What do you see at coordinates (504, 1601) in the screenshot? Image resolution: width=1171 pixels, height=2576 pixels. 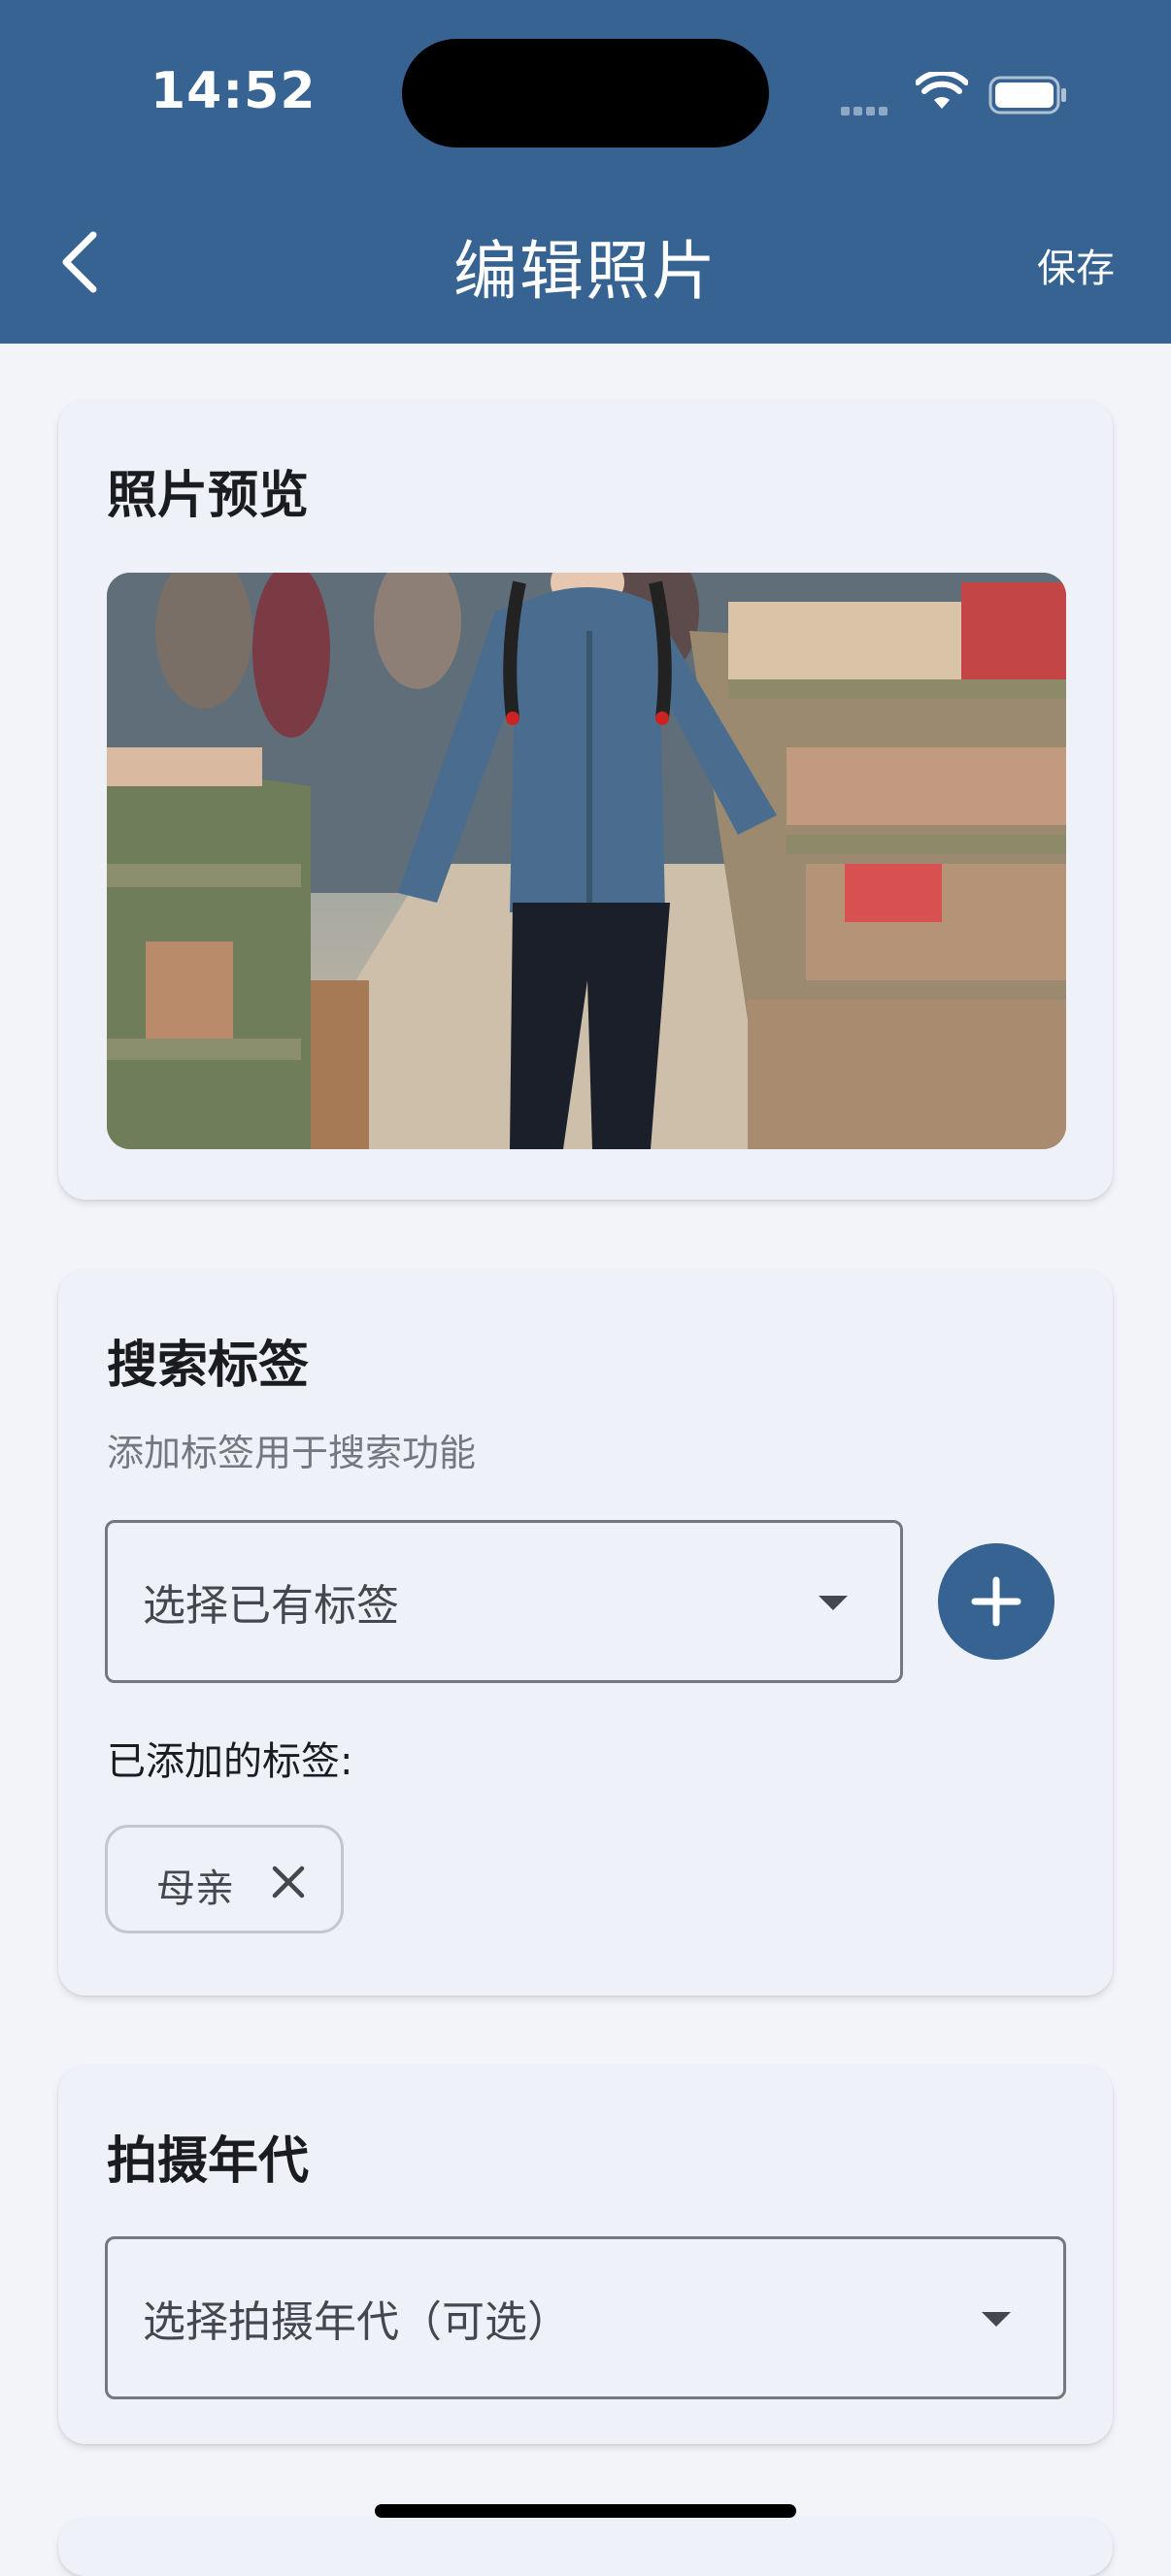 I see `tag-select-dropdown: 选择已有标签` at bounding box center [504, 1601].